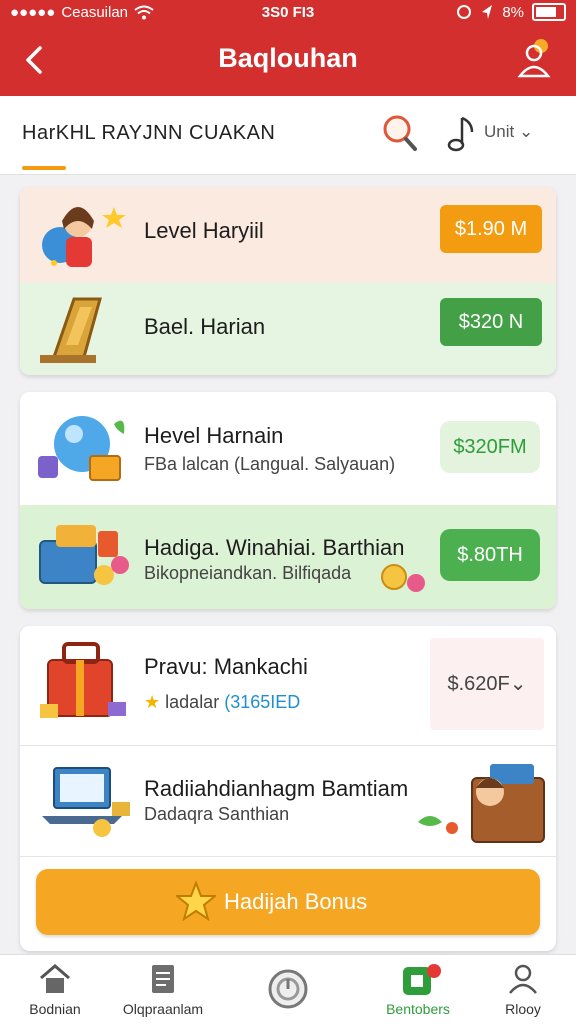 This screenshot has height=1025, width=576. I want to click on item-title: Hevel Harnain, so click(214, 435).